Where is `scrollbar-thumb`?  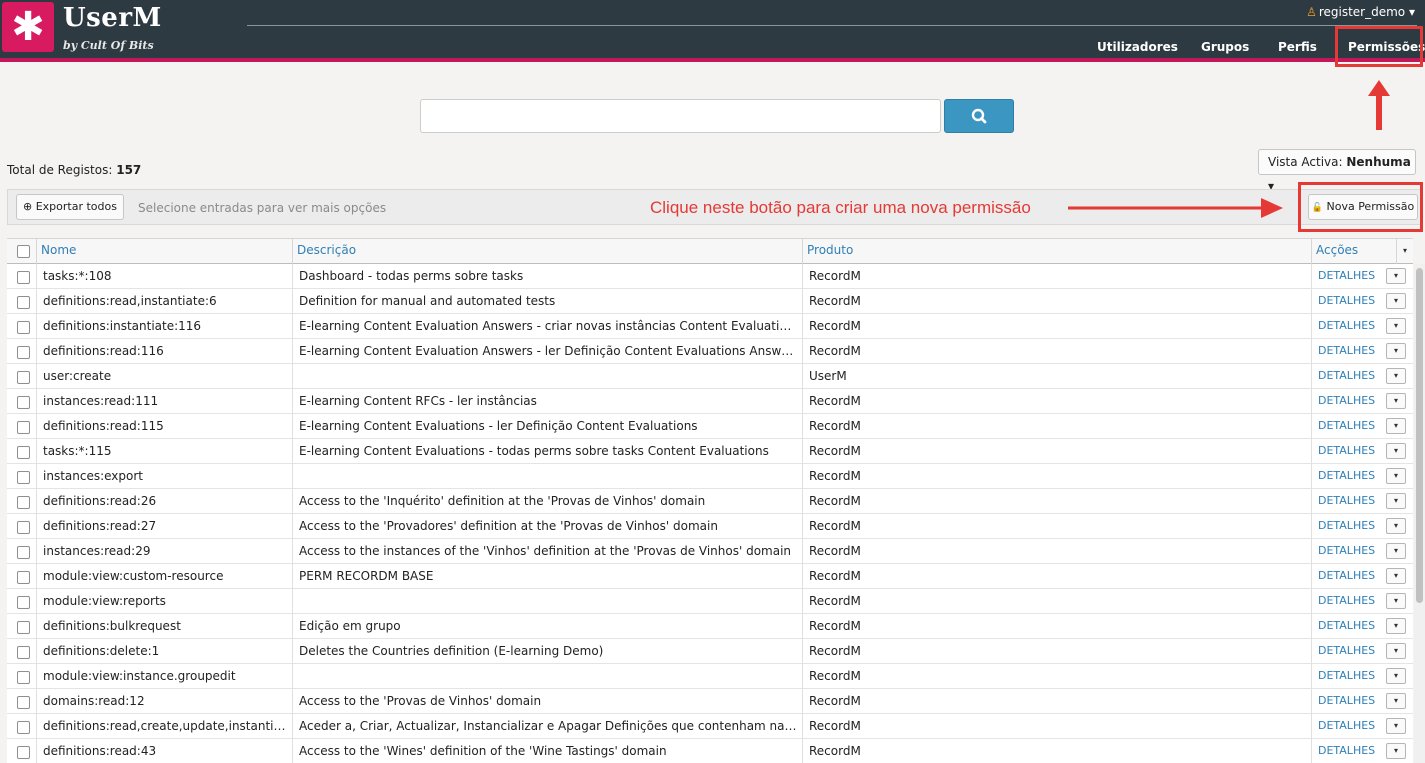 scrollbar-thumb is located at coordinates (1419, 435).